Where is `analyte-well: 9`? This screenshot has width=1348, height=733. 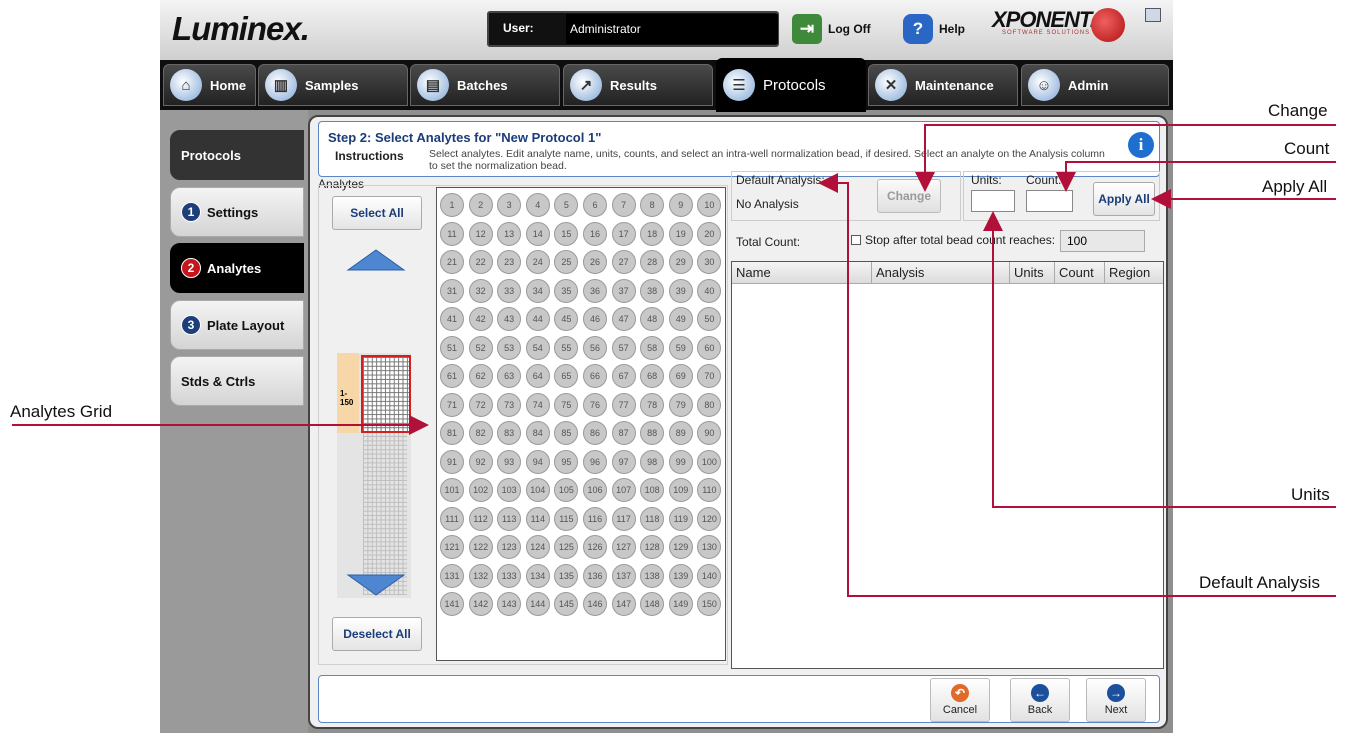 analyte-well: 9 is located at coordinates (680, 205).